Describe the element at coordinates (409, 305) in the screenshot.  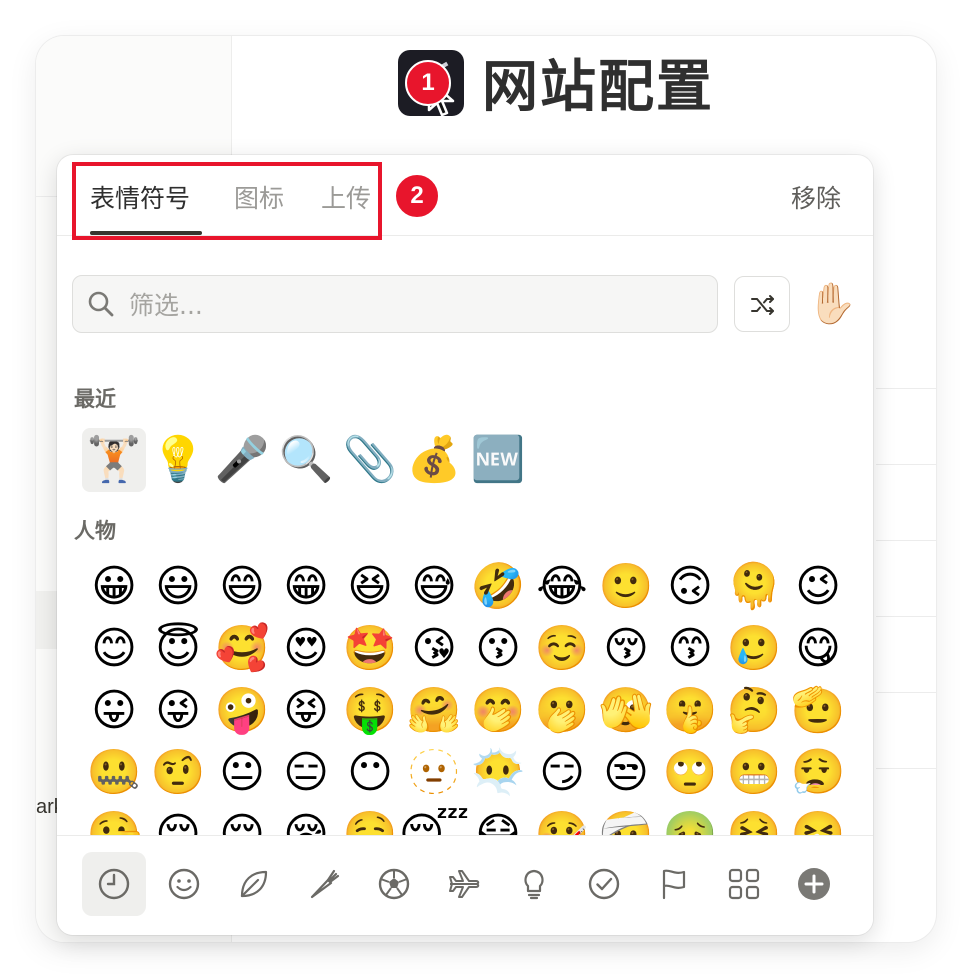
I see `search-input` at that location.